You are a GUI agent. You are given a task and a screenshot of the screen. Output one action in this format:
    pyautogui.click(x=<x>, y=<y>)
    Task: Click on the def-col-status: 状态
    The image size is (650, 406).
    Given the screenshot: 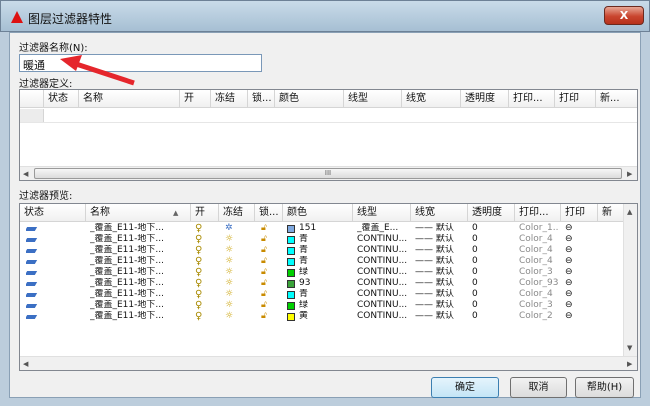 What is the action you would take?
    pyautogui.click(x=61, y=99)
    